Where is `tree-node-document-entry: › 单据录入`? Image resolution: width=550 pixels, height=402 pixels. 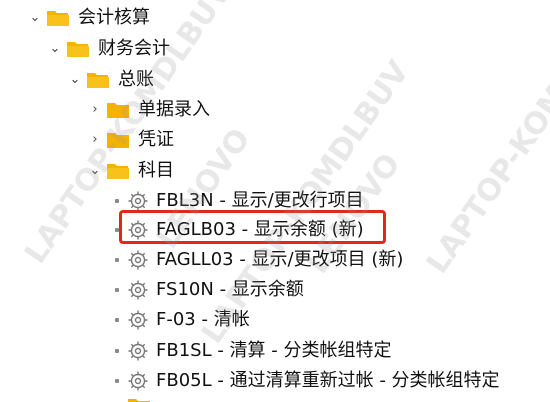 tree-node-document-entry: › 单据录入 is located at coordinates (150, 110).